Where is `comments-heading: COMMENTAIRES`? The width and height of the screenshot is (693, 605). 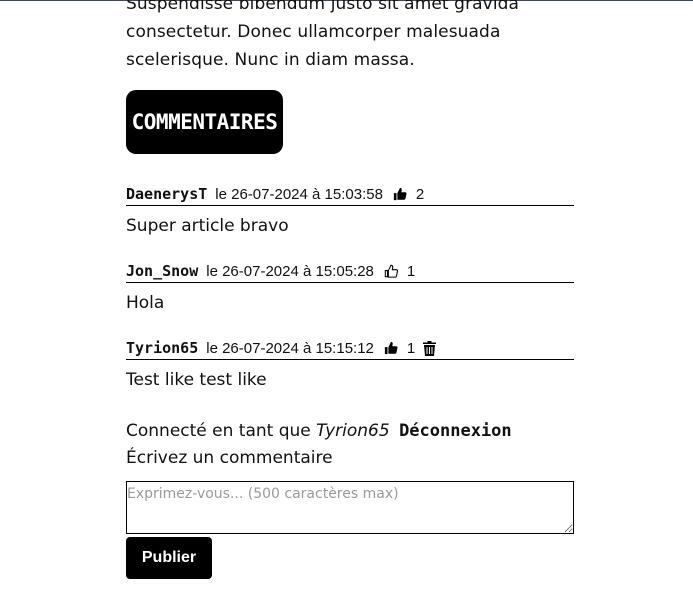 comments-heading: COMMENTAIRES is located at coordinates (204, 122).